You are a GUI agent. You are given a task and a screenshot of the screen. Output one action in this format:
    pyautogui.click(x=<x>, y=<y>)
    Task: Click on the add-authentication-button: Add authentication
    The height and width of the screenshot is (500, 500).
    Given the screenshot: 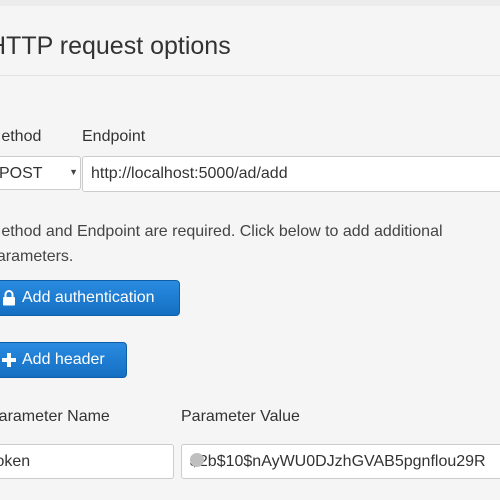 What is the action you would take?
    pyautogui.click(x=90, y=298)
    